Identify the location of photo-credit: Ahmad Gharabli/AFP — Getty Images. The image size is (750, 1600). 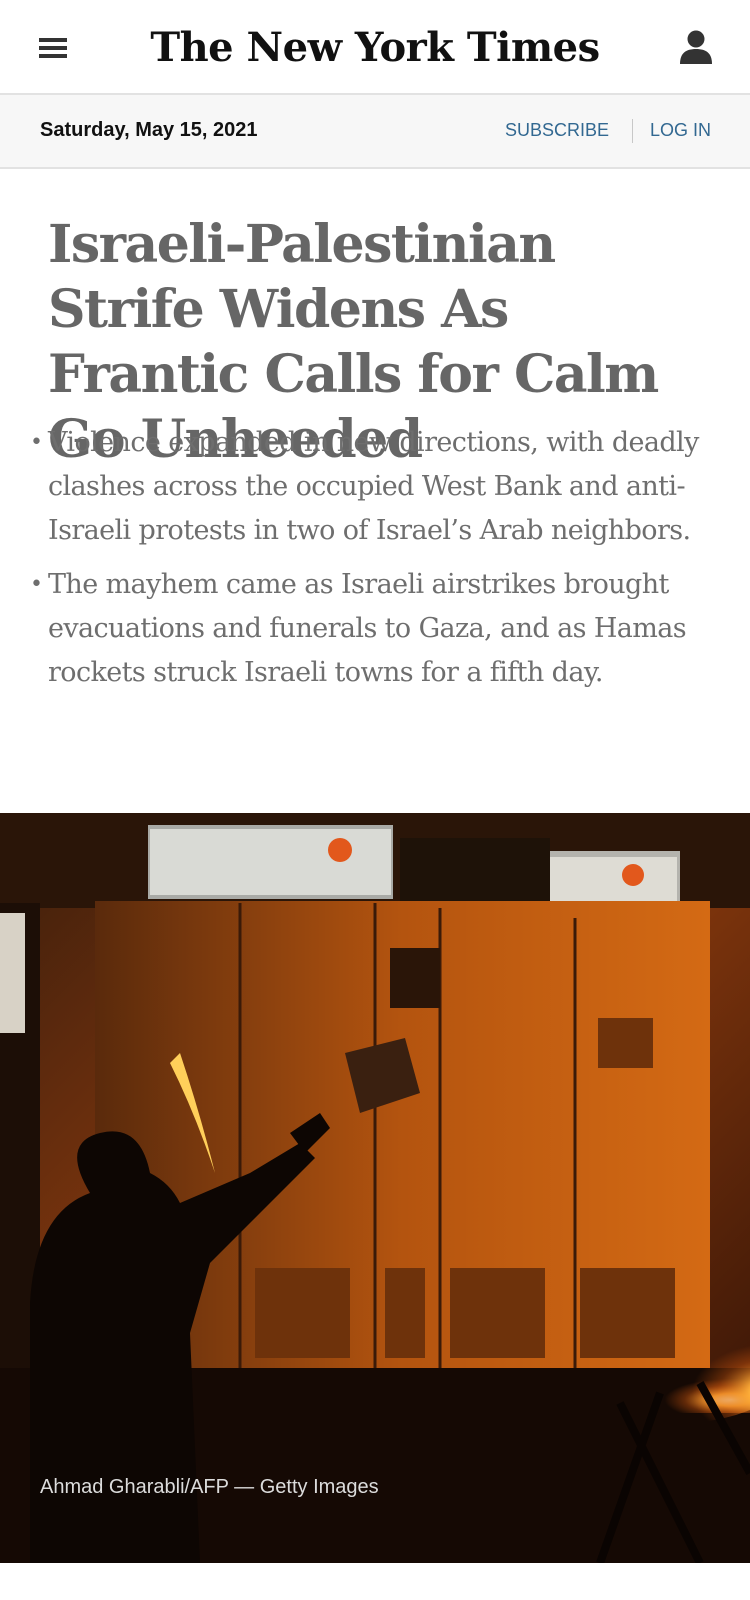
(209, 1487).